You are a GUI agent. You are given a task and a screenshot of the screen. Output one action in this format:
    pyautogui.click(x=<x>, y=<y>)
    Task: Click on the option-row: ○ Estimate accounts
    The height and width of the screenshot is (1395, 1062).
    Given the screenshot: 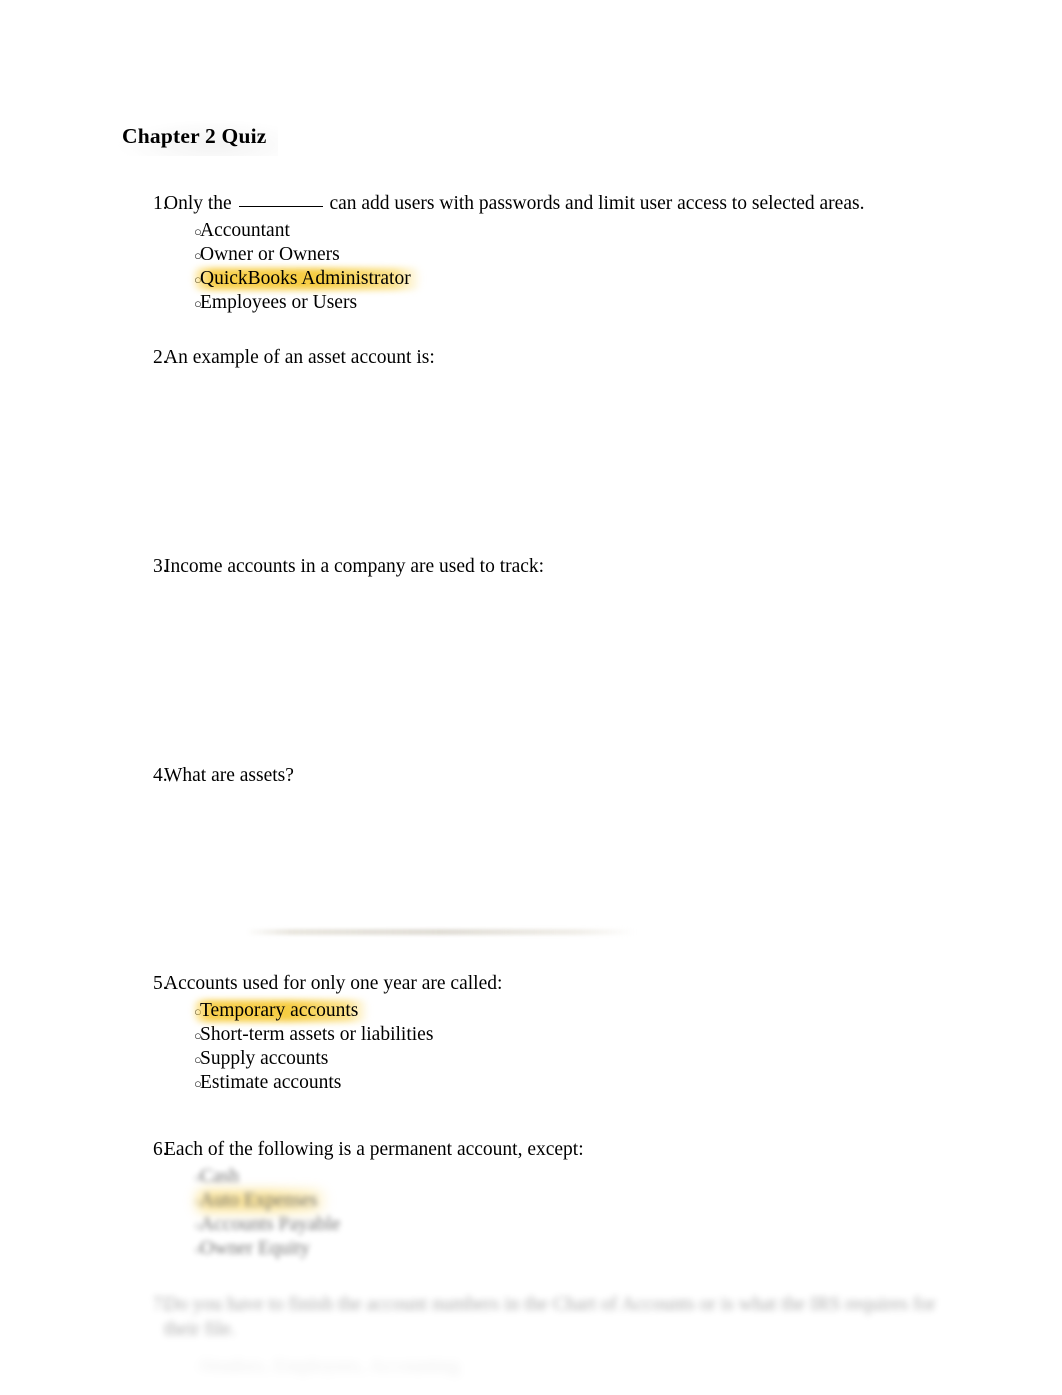 What is the action you would take?
    pyautogui.click(x=552, y=1083)
    